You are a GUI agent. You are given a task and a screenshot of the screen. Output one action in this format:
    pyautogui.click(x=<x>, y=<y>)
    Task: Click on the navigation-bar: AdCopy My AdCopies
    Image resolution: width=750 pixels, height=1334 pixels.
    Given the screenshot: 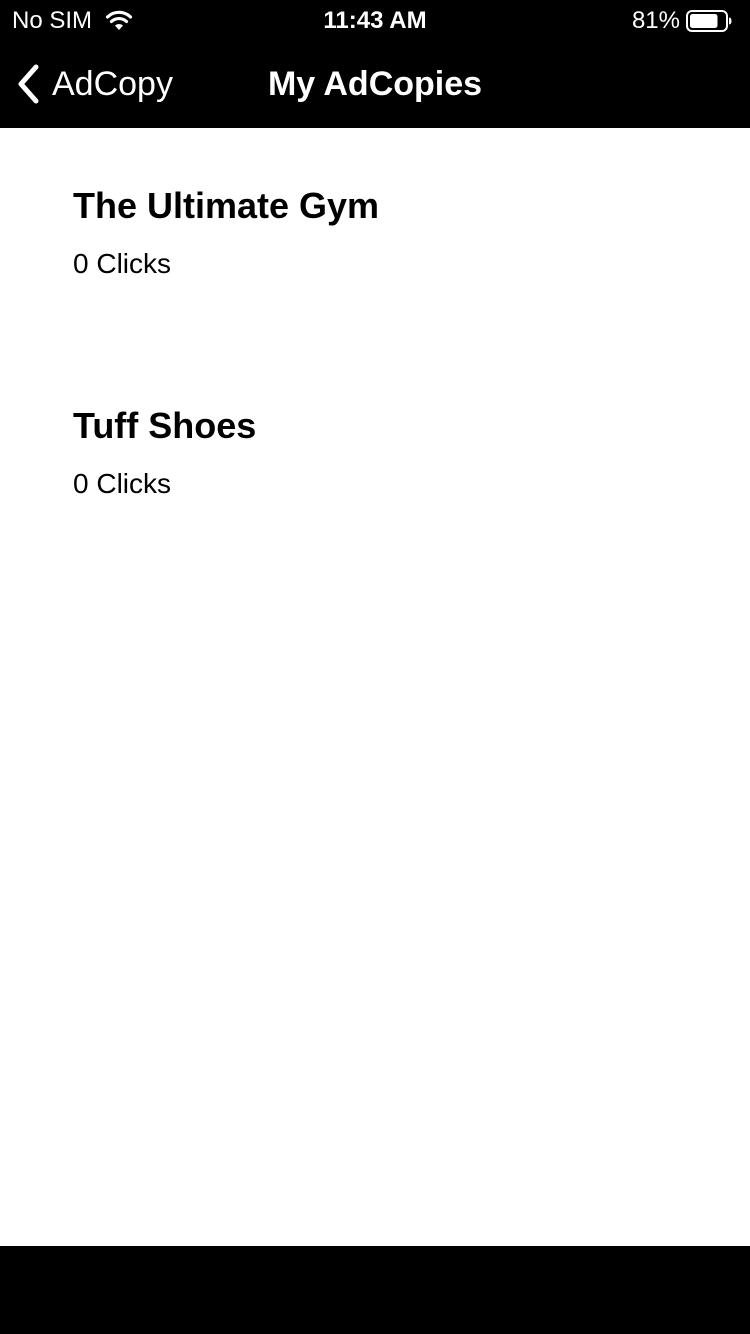 What is the action you would take?
    pyautogui.click(x=375, y=84)
    